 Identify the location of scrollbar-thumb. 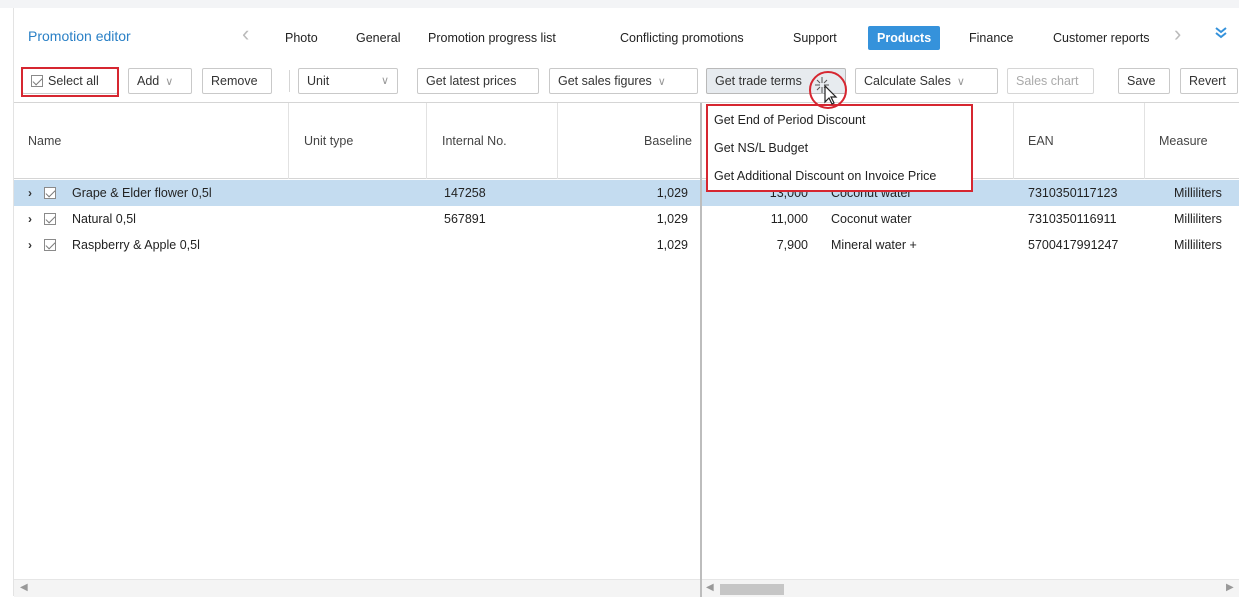
(752, 589).